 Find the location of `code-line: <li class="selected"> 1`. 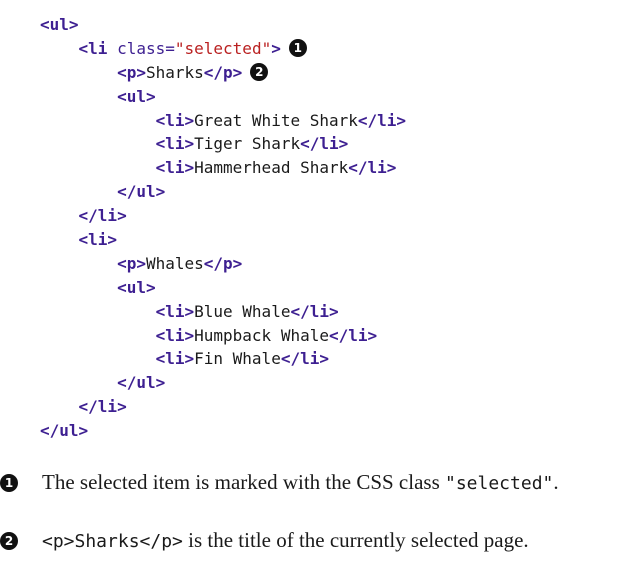

code-line: <li class="selected"> 1 is located at coordinates (223, 49).